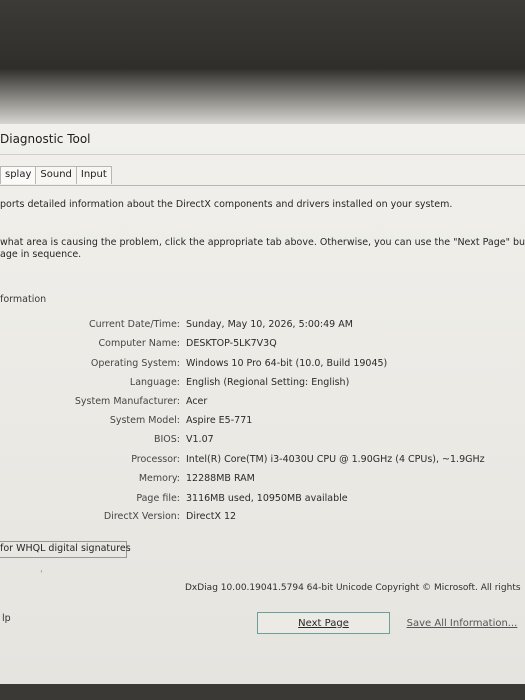  Describe the element at coordinates (200, 439) in the screenshot. I see `info-value: V1.07` at that location.